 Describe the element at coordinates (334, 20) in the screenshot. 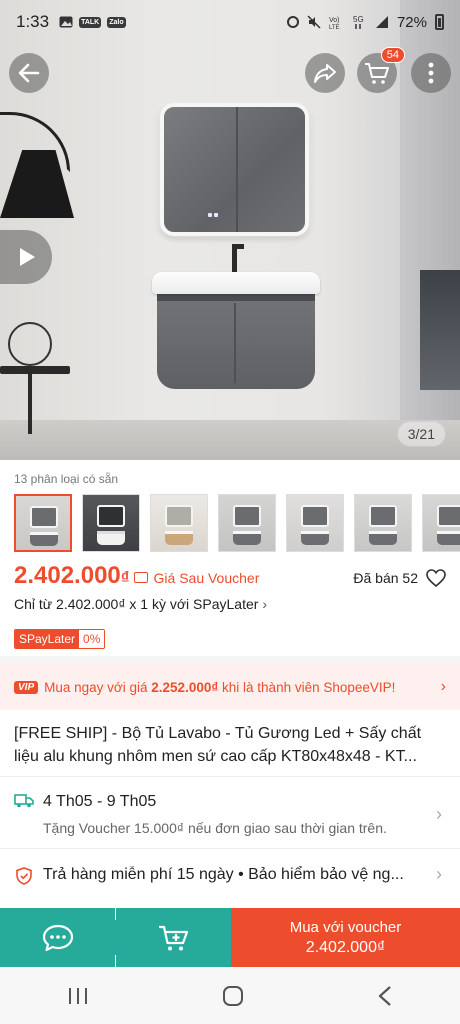

I see `svg-text: Vo)` at that location.